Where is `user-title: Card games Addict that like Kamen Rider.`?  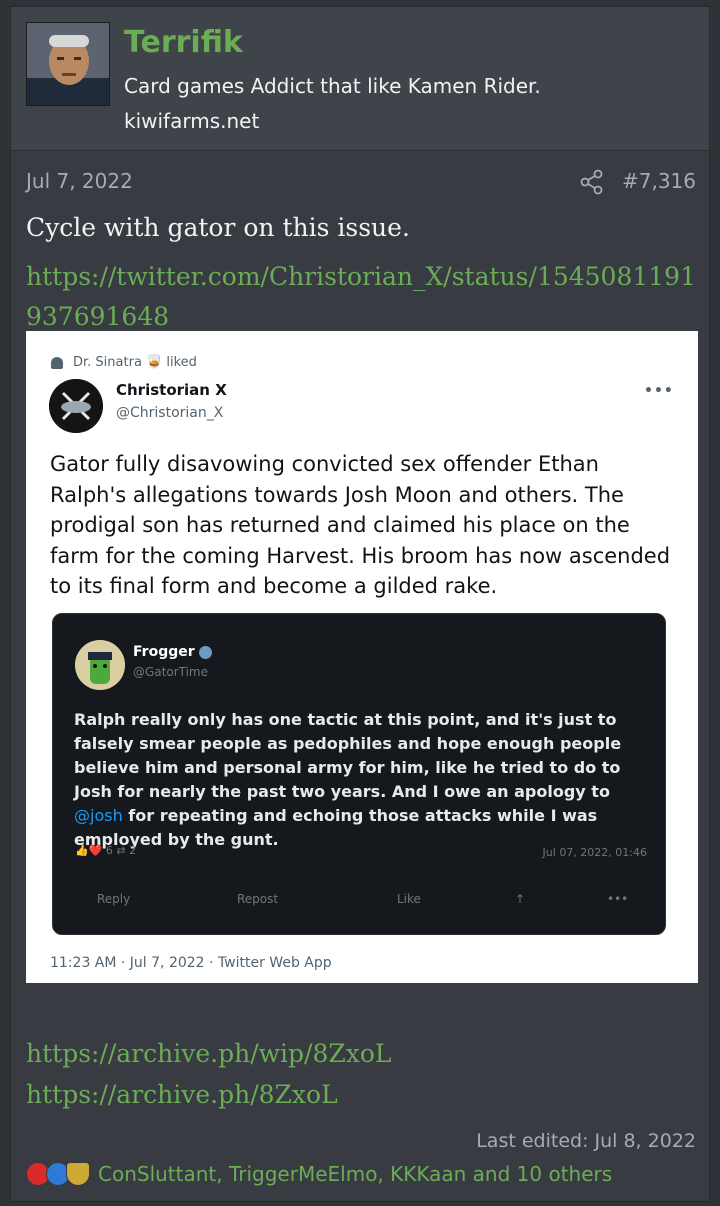
user-title: Card games Addict that like Kamen Rider. is located at coordinates (332, 86).